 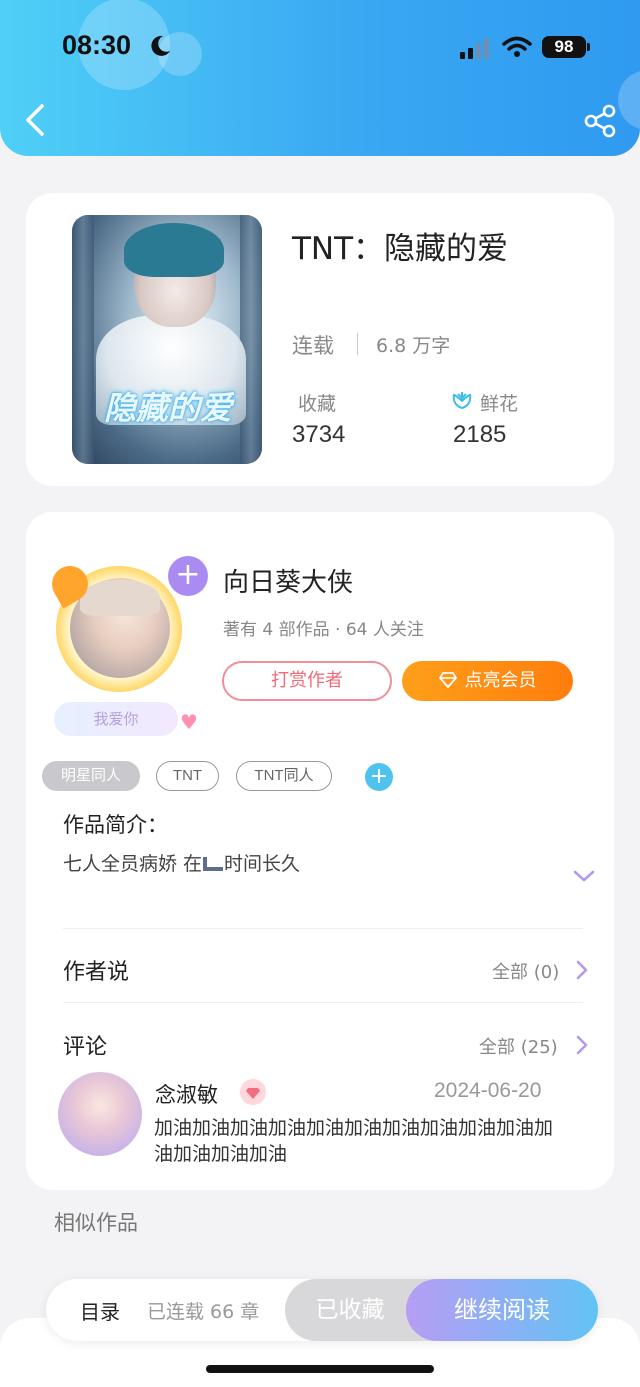 What do you see at coordinates (120, 598) in the screenshot?
I see `avatar-hair` at bounding box center [120, 598].